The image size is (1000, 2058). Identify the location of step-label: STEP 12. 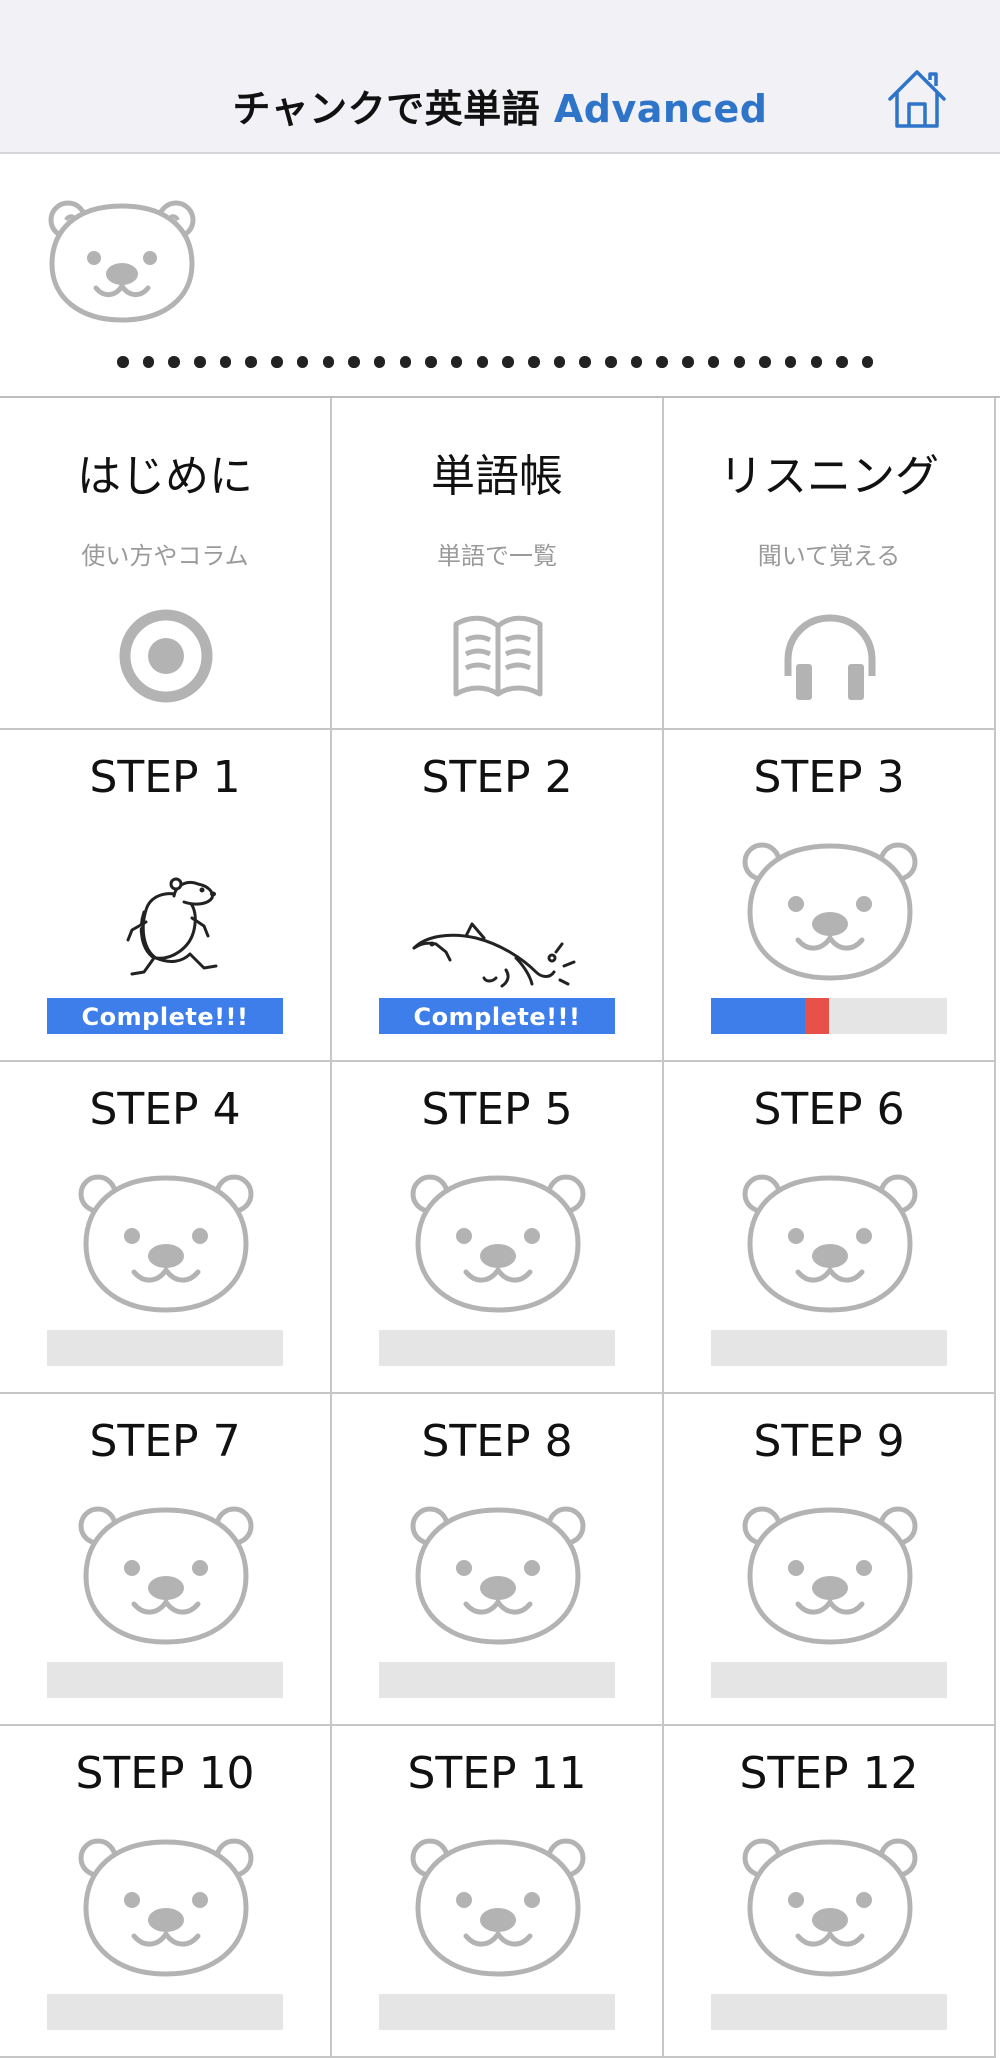
(829, 1773).